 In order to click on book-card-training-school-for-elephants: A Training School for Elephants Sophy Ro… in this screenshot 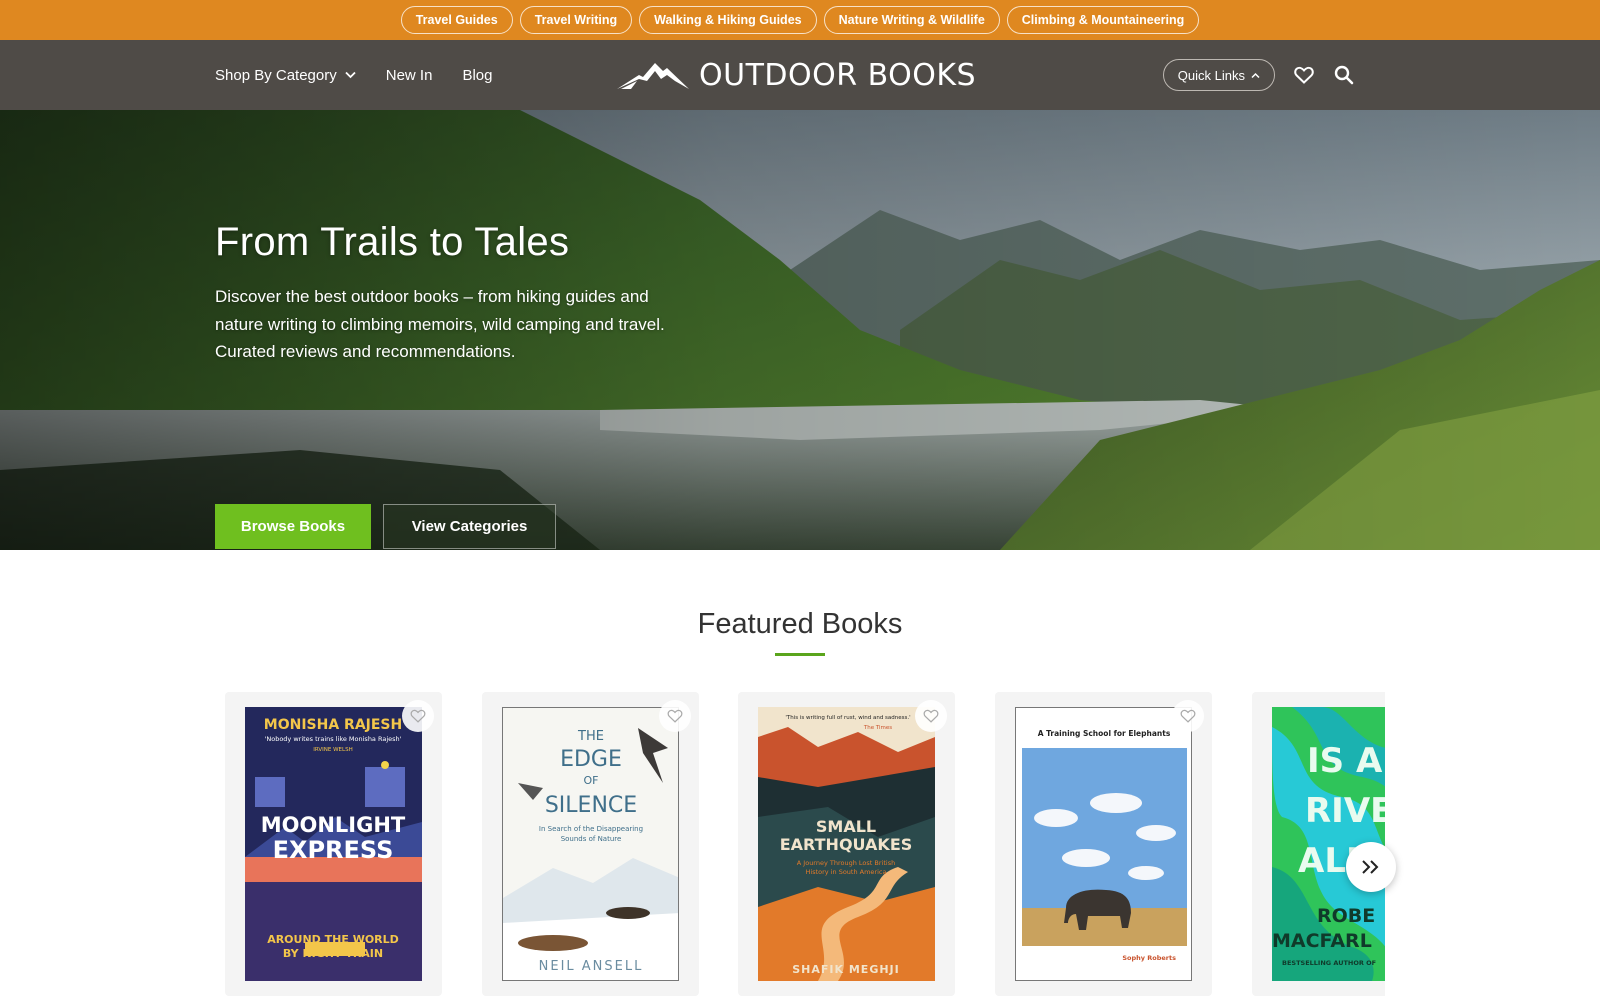, I will do `click(1103, 844)`.